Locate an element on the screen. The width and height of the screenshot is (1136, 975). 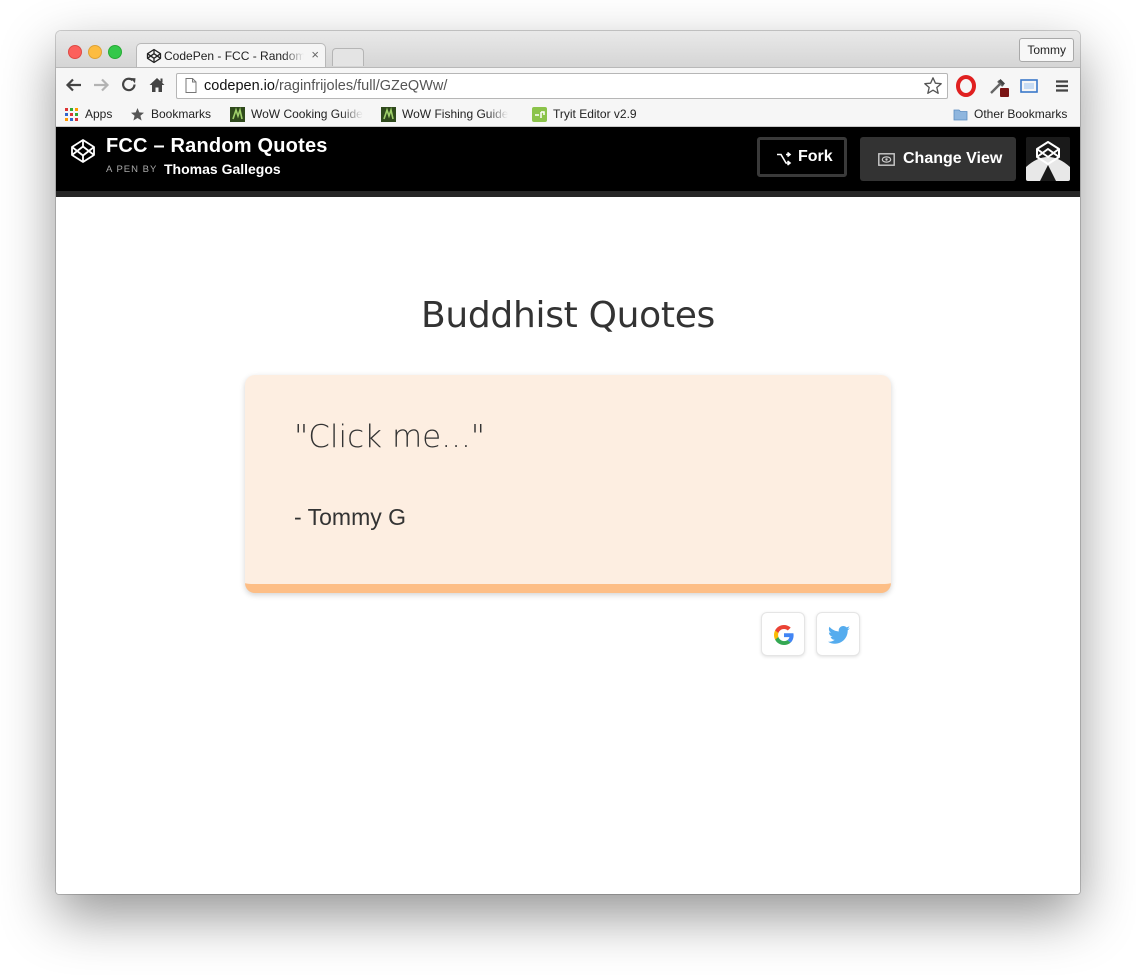
browser-tab: CodePen - FCC - Random Quotes × is located at coordinates (231, 55).